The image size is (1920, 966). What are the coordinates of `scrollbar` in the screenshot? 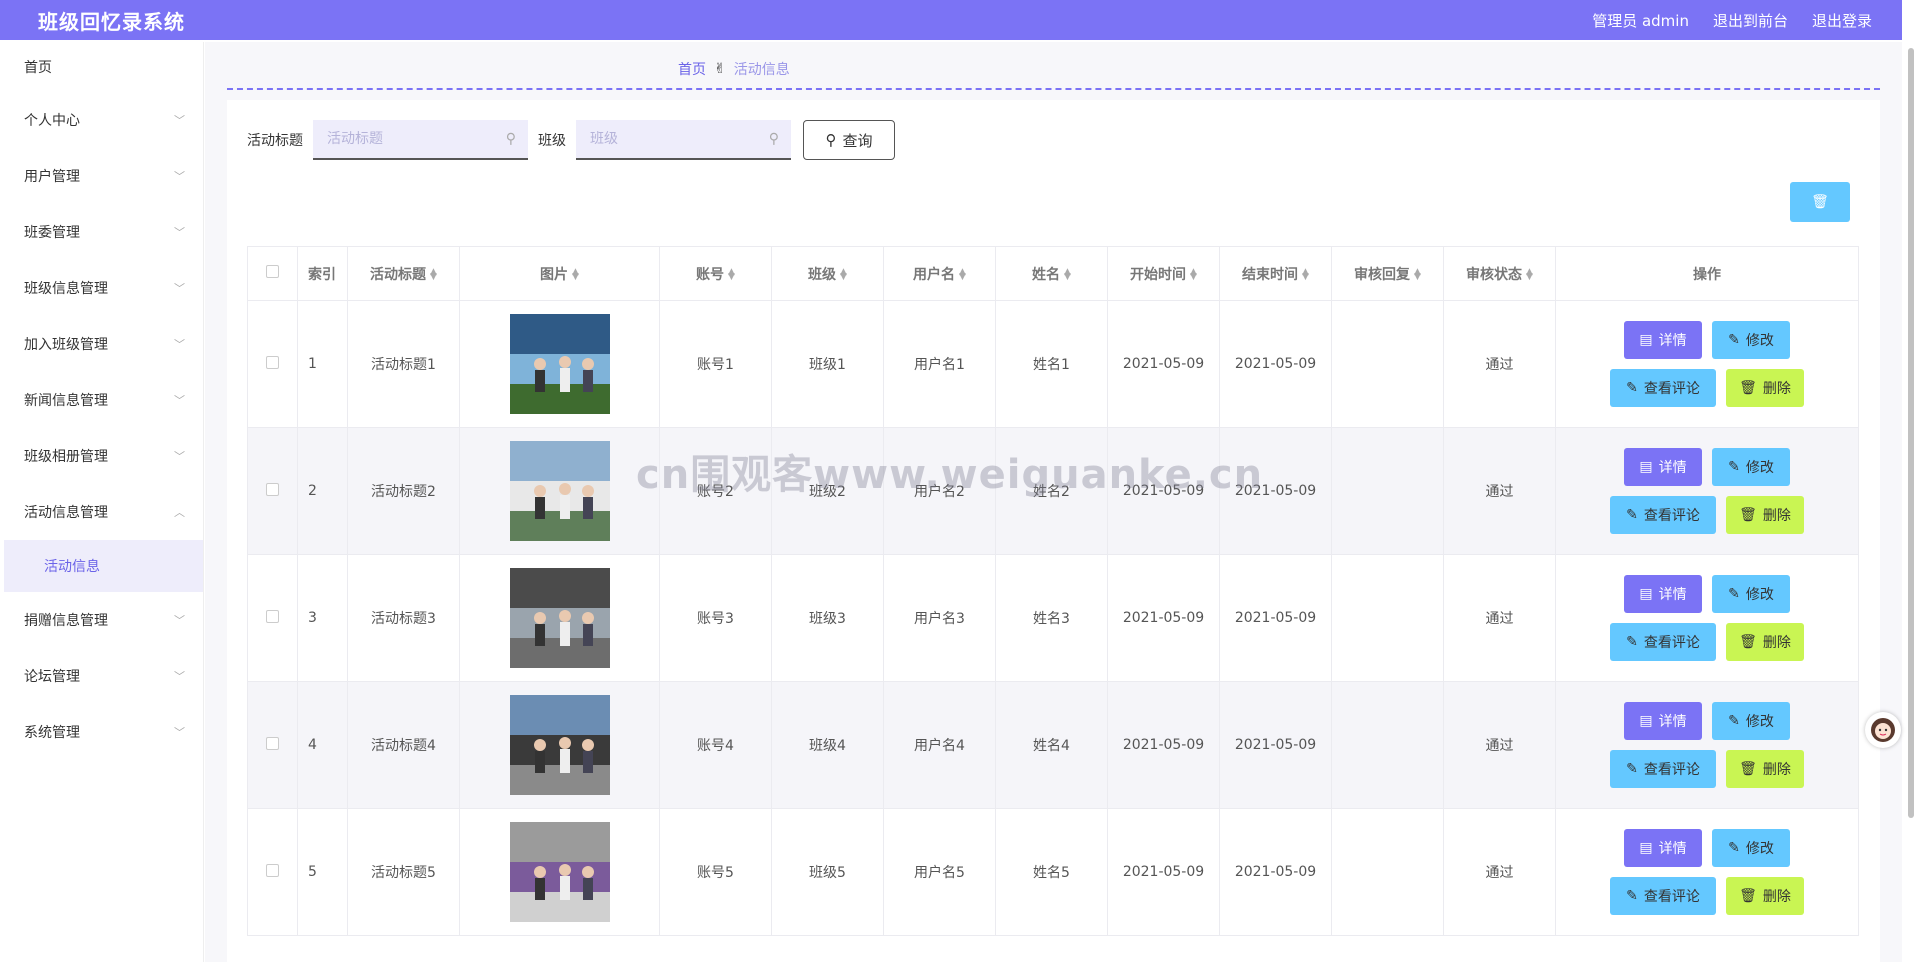 It's located at (1911, 500).